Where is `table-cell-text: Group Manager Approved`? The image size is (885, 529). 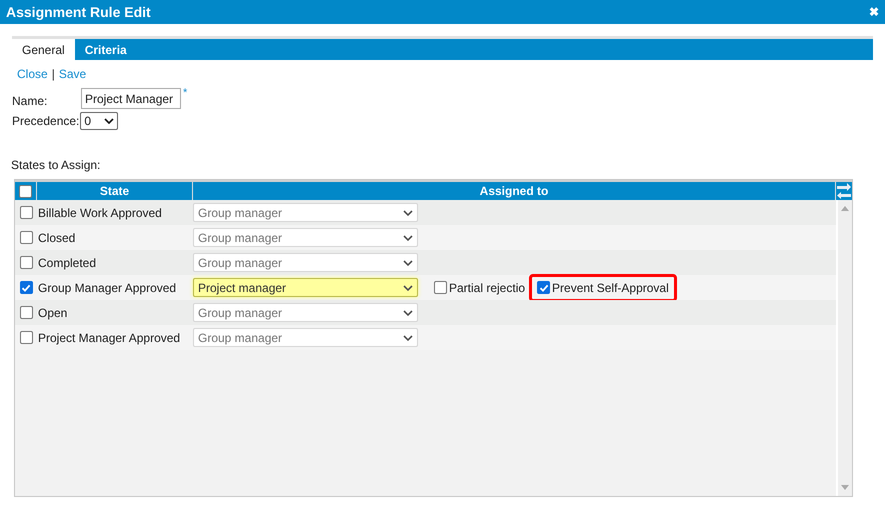 table-cell-text: Group Manager Approved is located at coordinates (107, 288).